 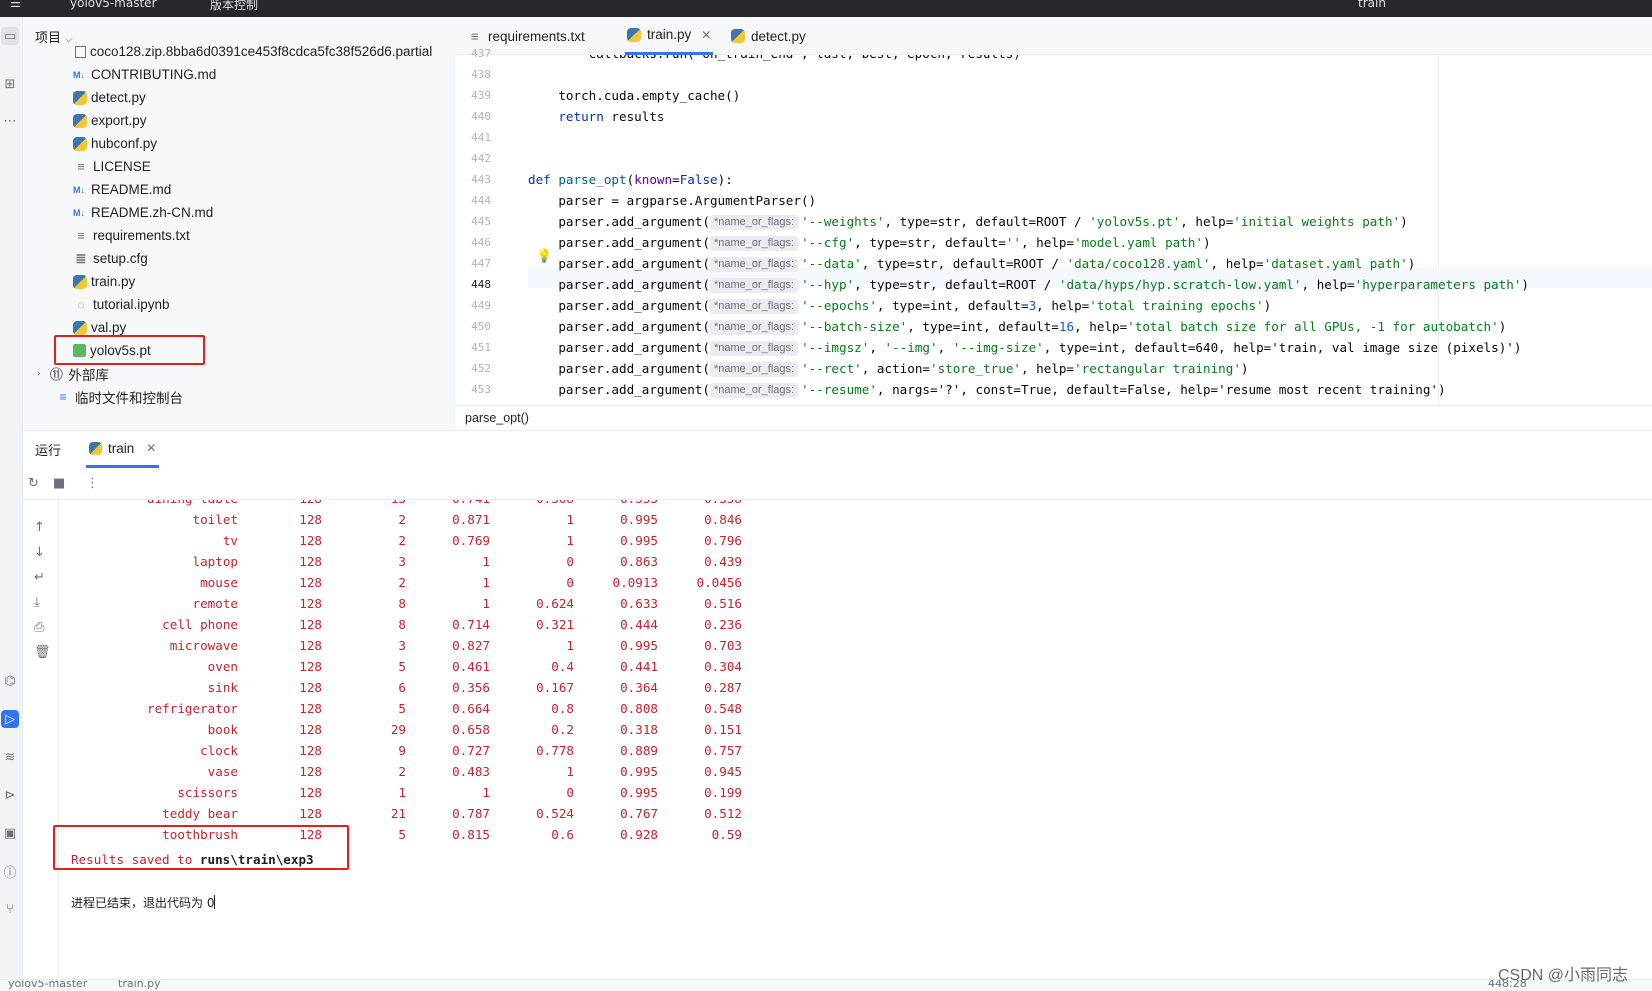 I want to click on project-tool-icon: ▭, so click(x=10, y=36).